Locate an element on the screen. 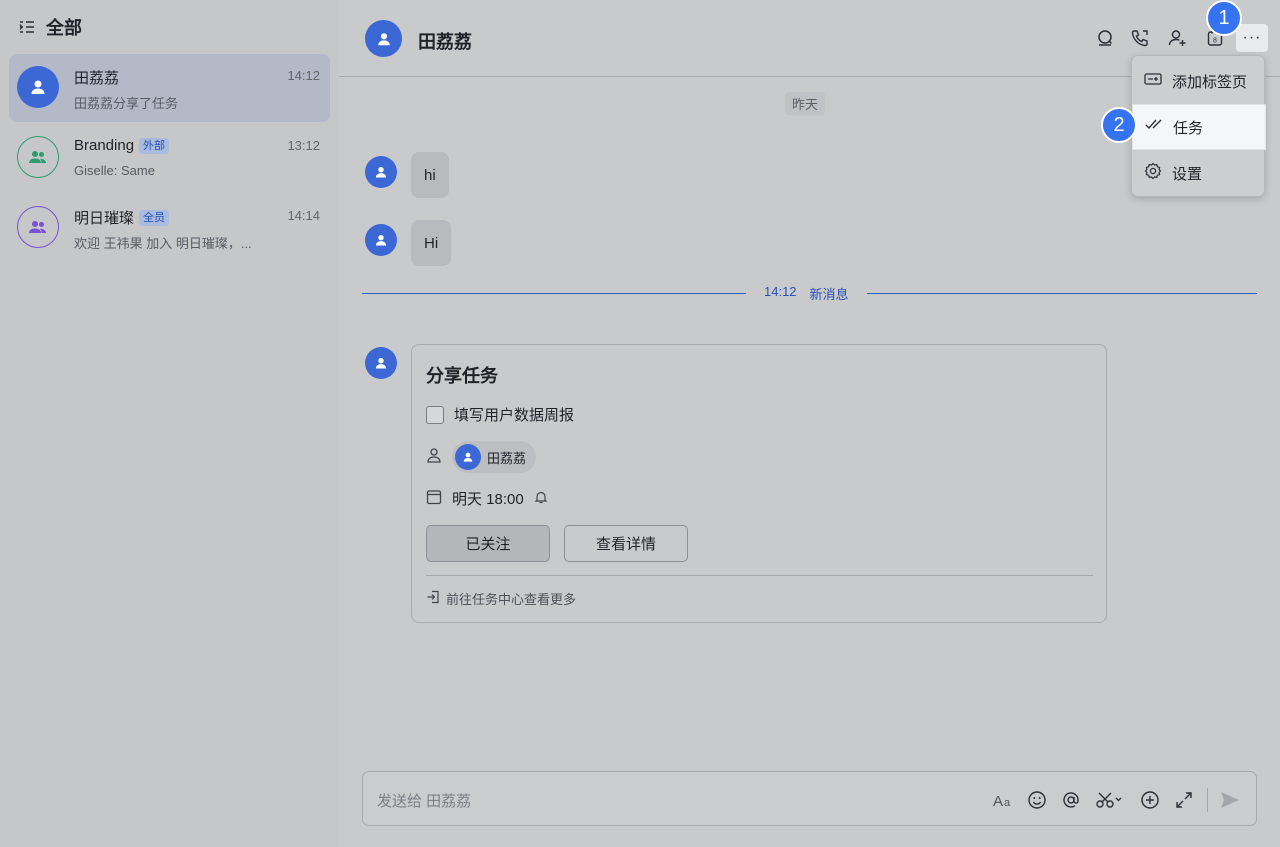 The width and height of the screenshot is (1280, 847). phone-call-icon is located at coordinates (1140, 38).